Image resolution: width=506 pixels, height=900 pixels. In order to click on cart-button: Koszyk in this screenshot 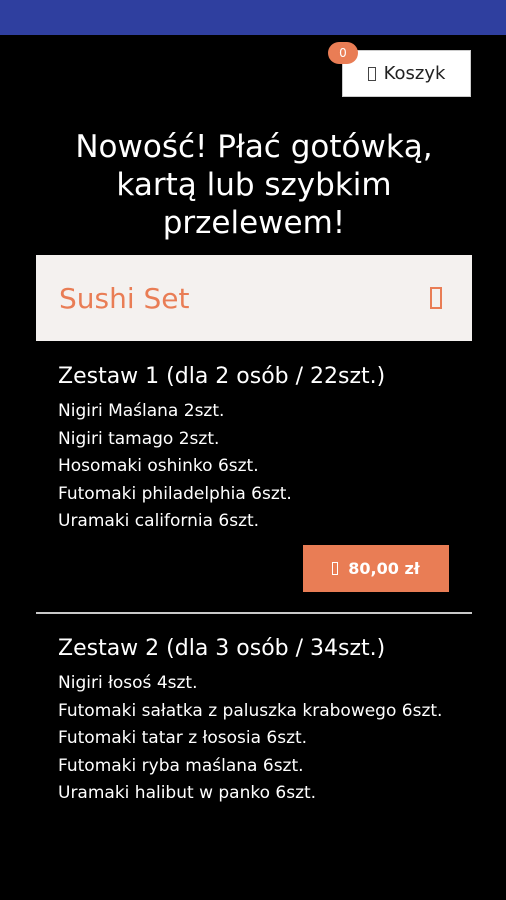, I will do `click(406, 73)`.